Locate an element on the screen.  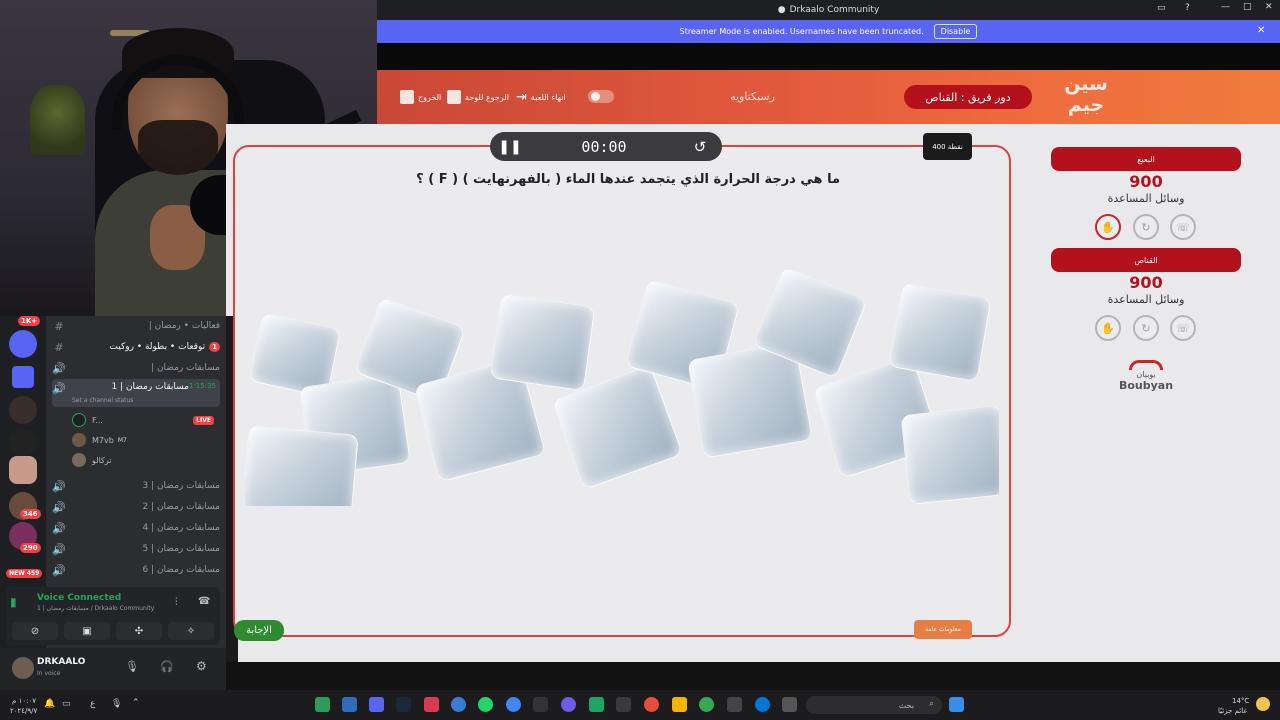
points-label: 400 نقطة is located at coordinates (947, 146).